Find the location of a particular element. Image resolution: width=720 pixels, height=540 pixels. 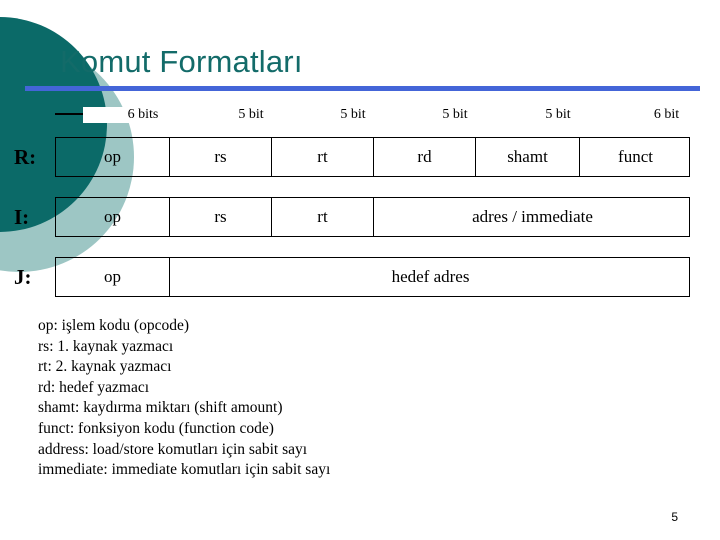

bit-width-label-2: 5 bit is located at coordinates (353, 115).